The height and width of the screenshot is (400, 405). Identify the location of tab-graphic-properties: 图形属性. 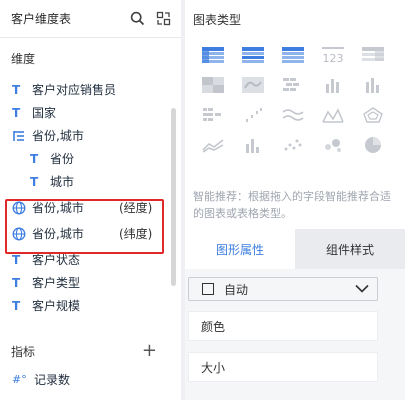
(240, 249).